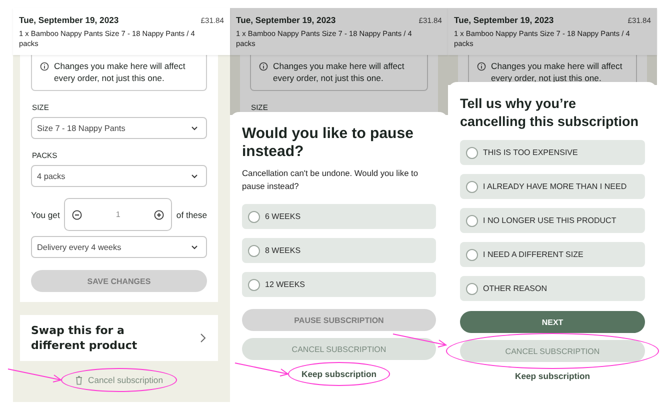 This screenshot has height=410, width=663. I want to click on plus-icon, so click(159, 215).